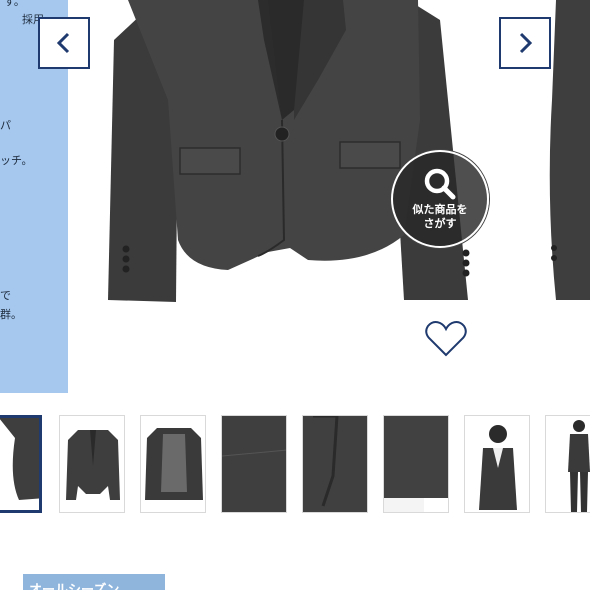 The height and width of the screenshot is (590, 590). I want to click on heart-icon, so click(446, 339).